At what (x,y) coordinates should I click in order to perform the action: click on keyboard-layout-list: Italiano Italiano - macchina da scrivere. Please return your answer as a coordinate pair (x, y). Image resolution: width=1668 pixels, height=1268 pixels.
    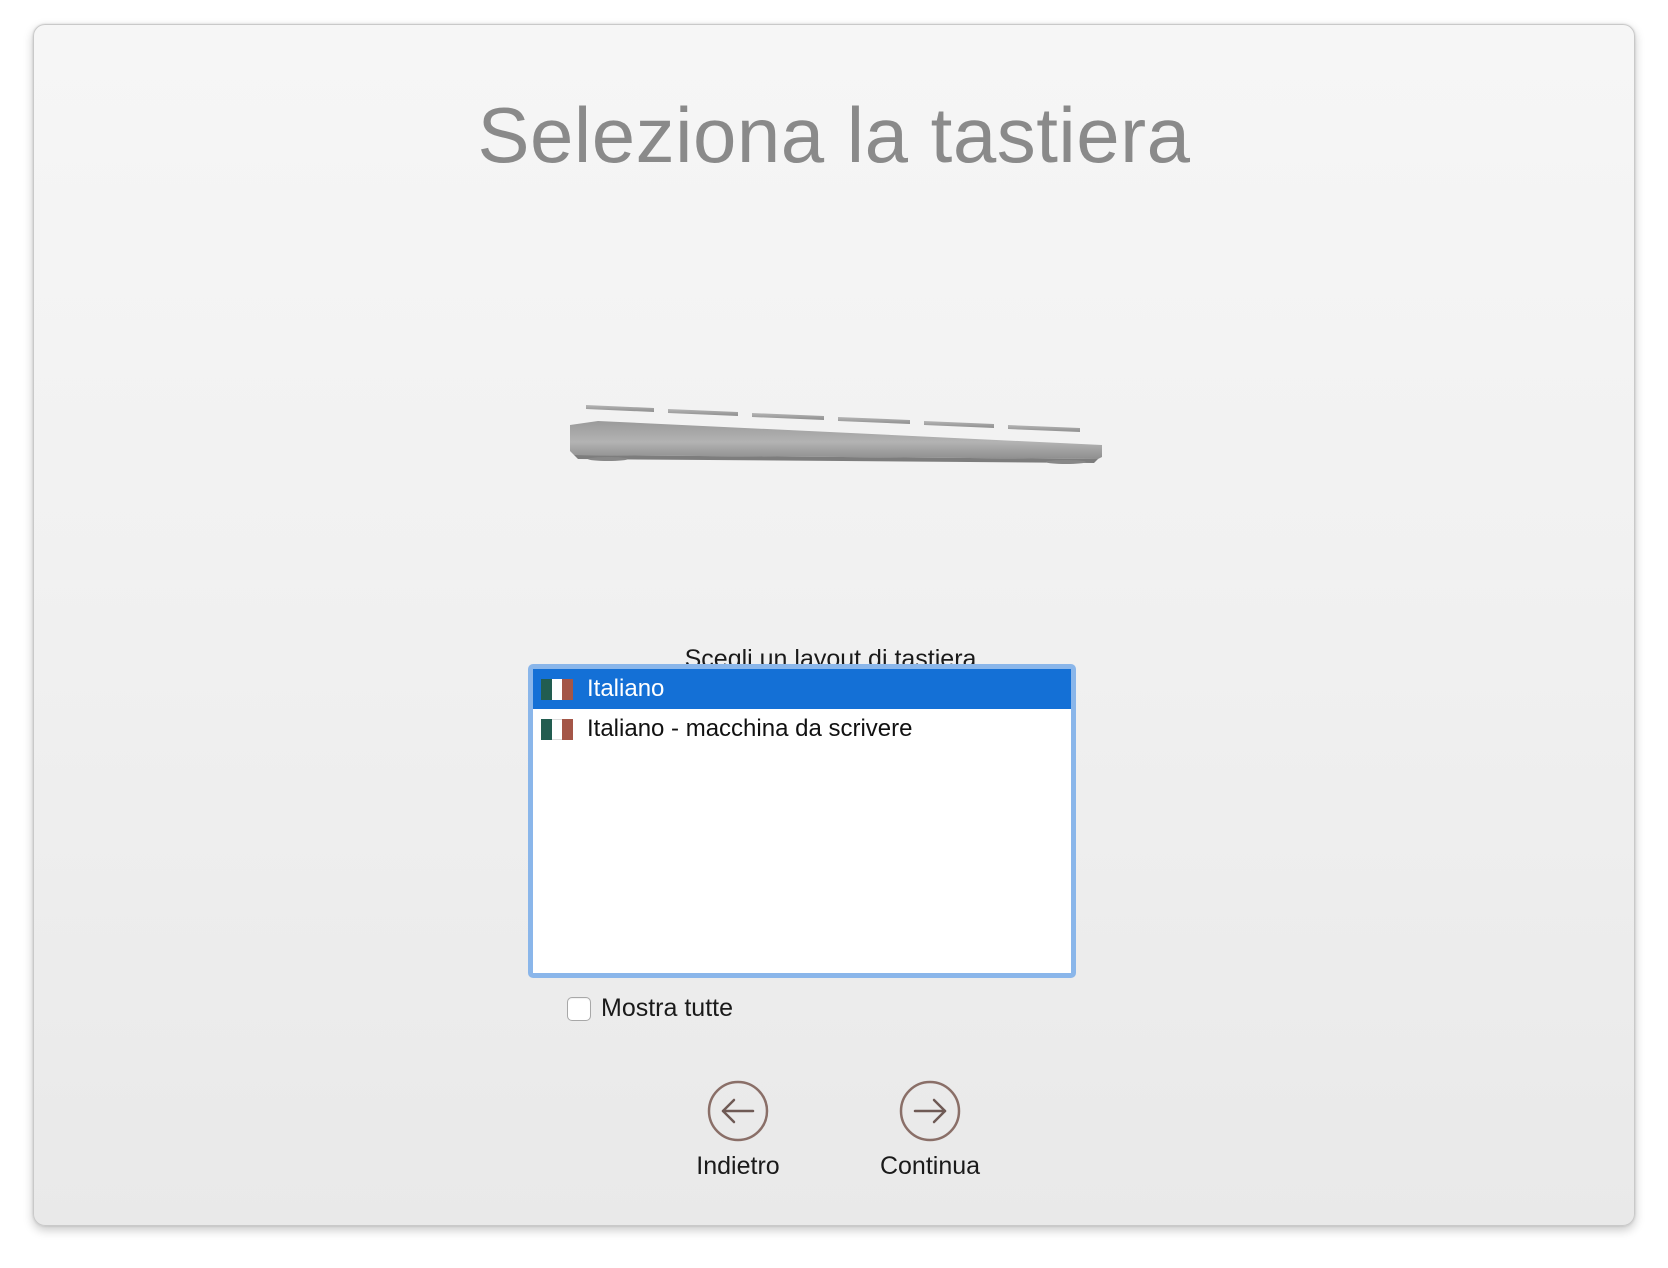
    Looking at the image, I should click on (802, 821).